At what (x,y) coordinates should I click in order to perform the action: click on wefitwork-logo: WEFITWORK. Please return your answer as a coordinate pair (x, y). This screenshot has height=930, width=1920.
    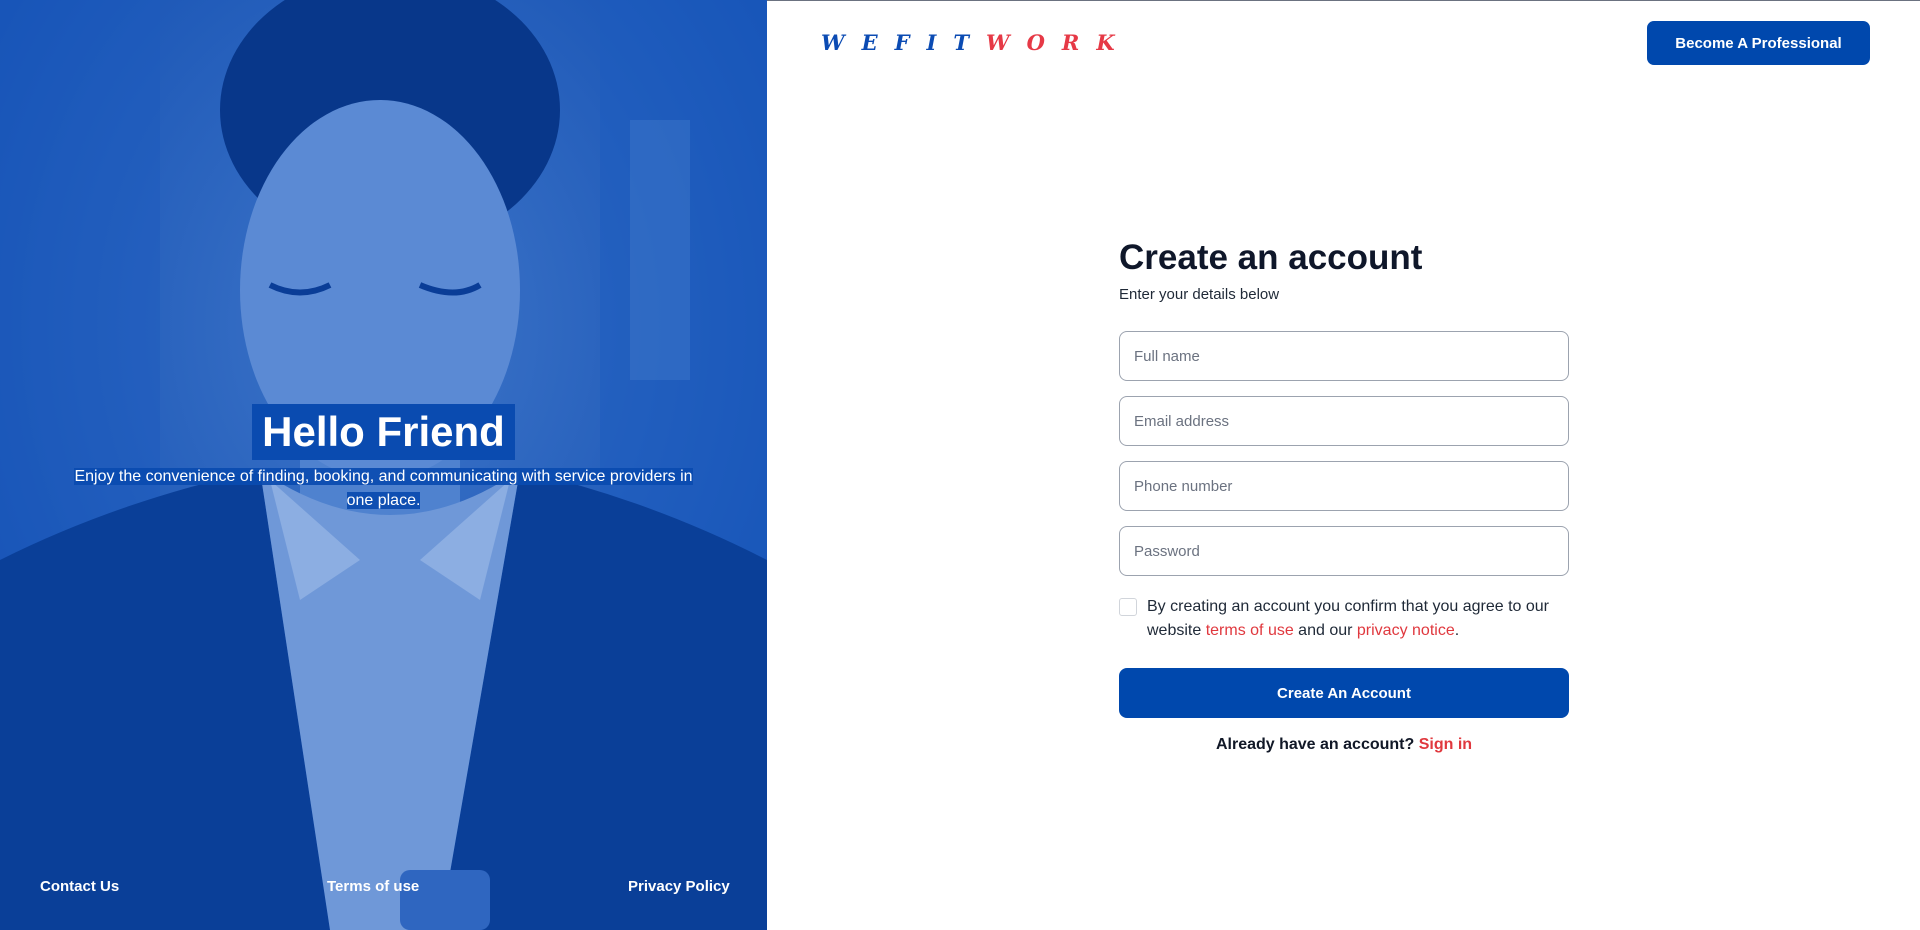
    Looking at the image, I should click on (968, 42).